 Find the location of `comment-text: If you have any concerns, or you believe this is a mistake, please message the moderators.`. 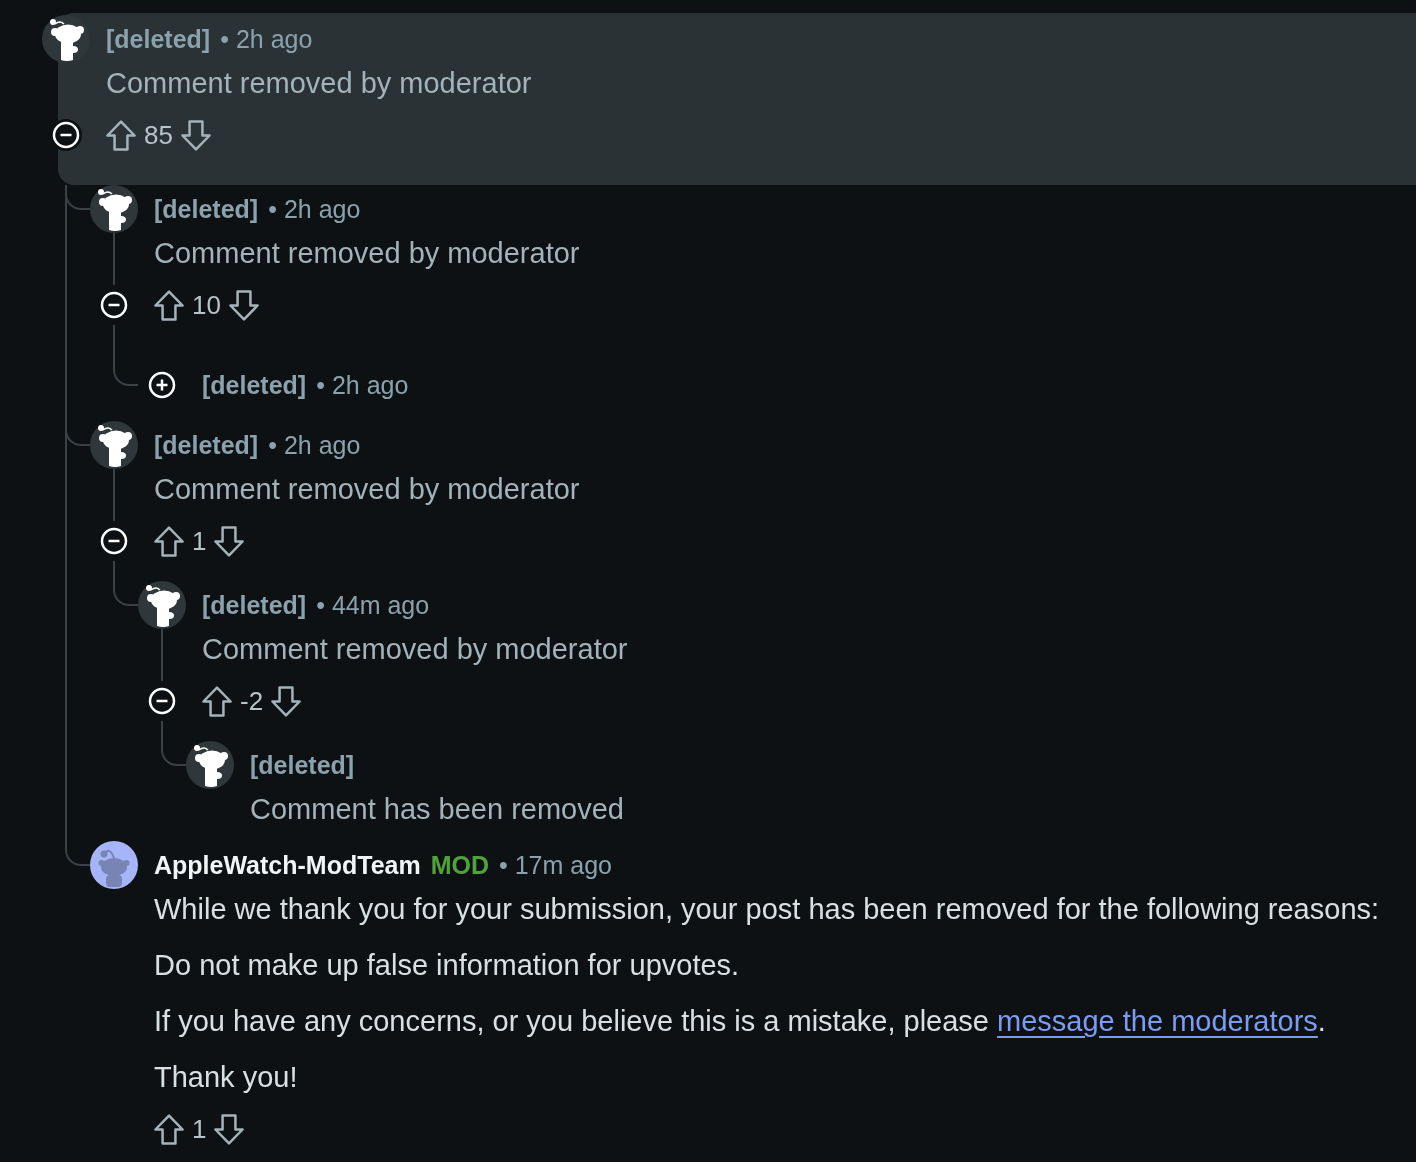

comment-text: If you have any concerns, or you believe this is a mistake, please message the moderators. is located at coordinates (740, 1021).